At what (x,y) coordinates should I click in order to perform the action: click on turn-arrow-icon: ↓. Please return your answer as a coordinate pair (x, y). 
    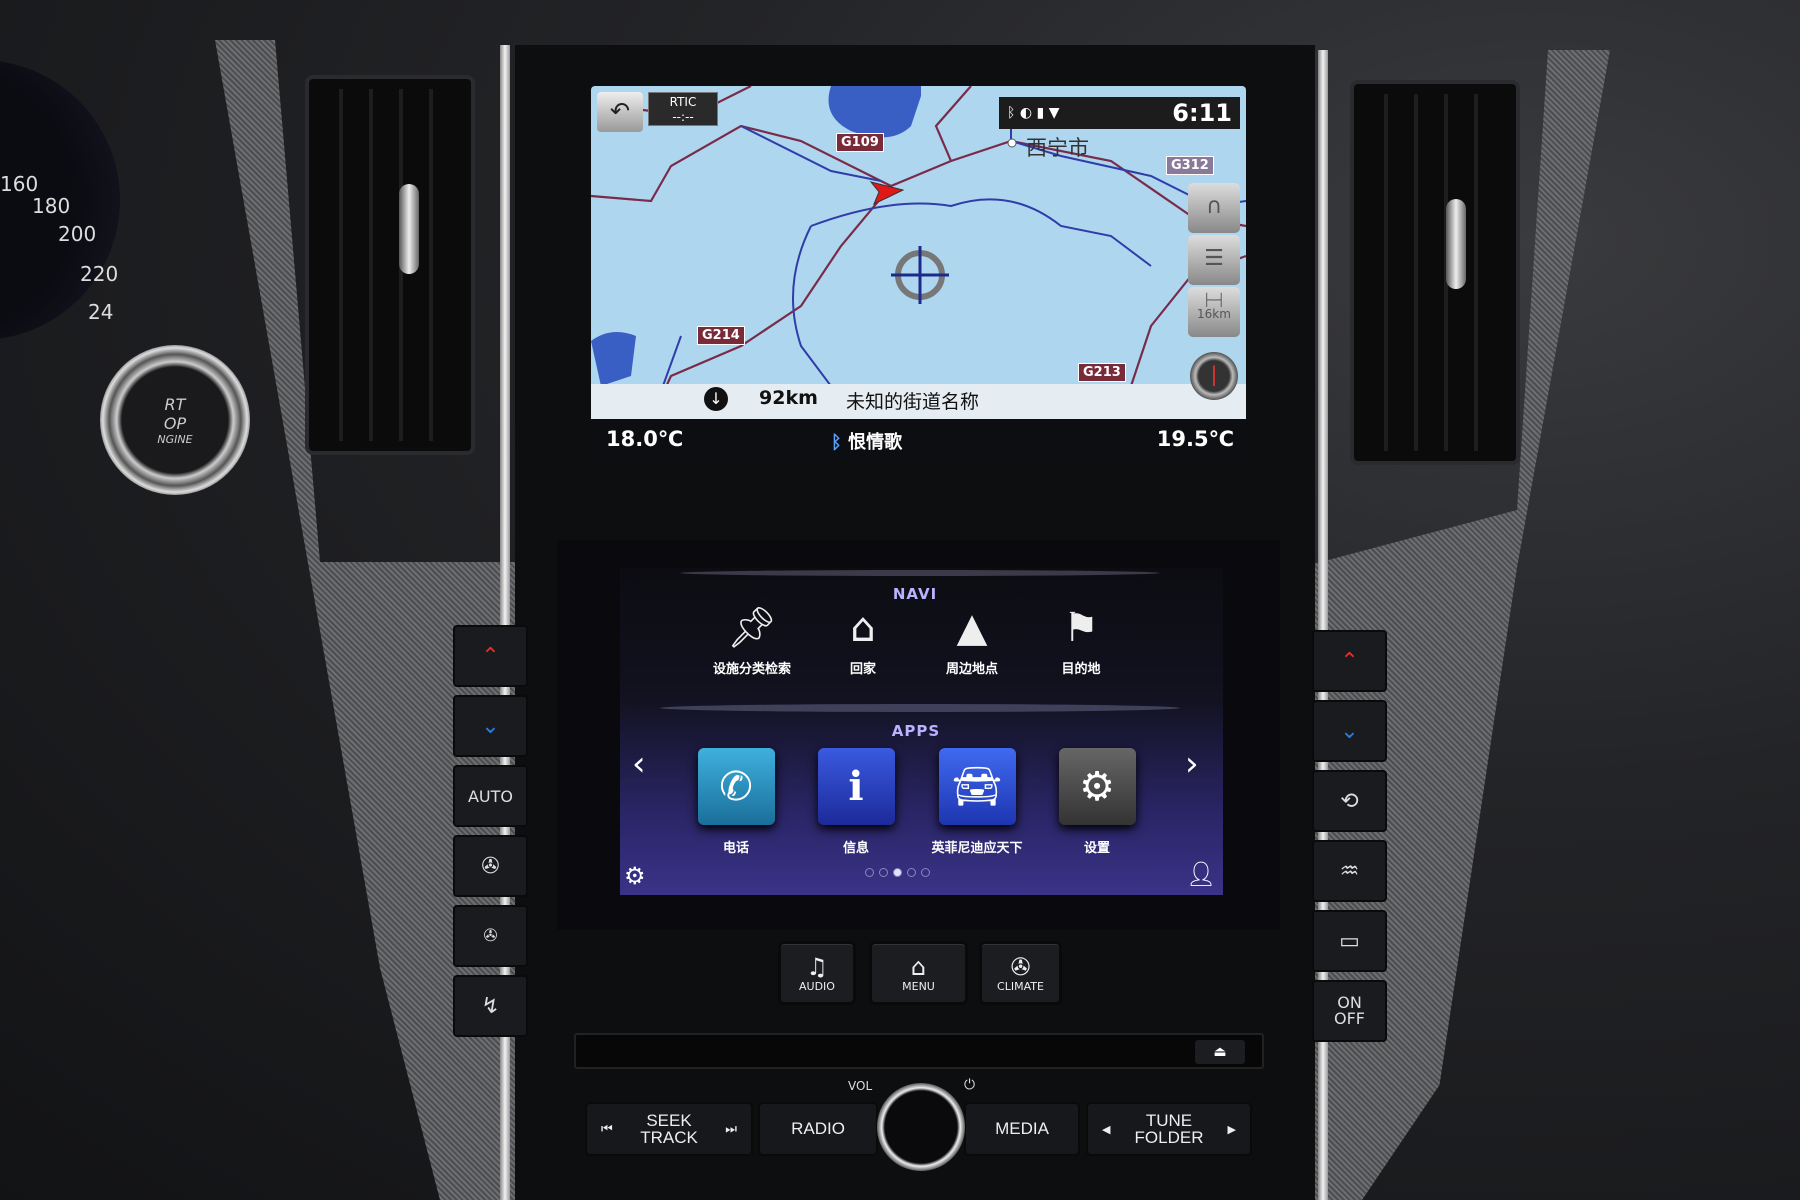
    Looking at the image, I should click on (716, 399).